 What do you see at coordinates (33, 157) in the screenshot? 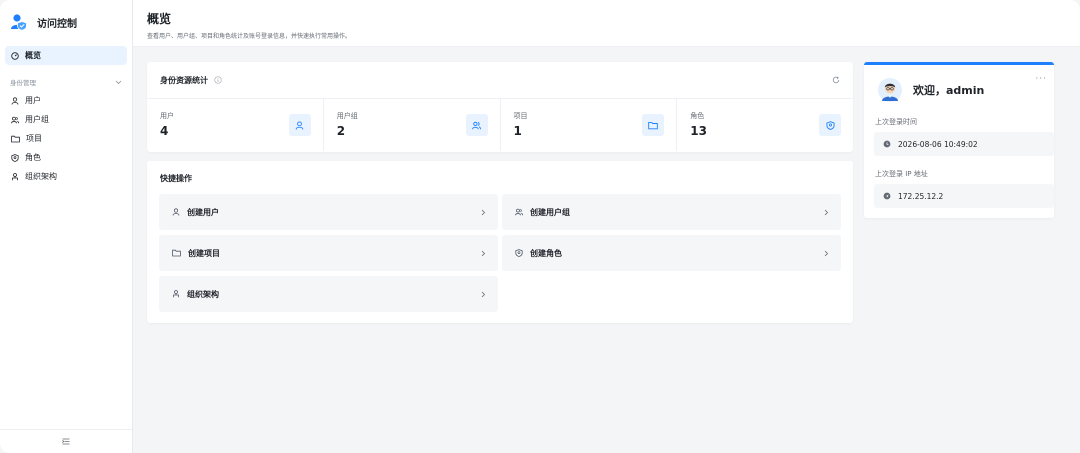
I see `sidebar-item-label: 角色` at bounding box center [33, 157].